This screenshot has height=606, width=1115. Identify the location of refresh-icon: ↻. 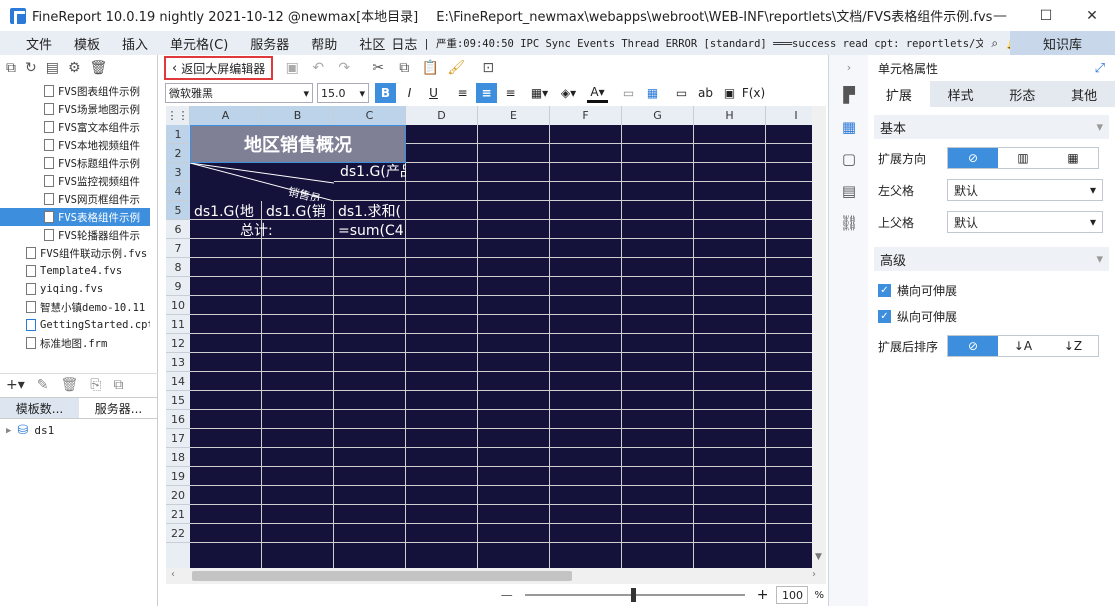
(31, 68).